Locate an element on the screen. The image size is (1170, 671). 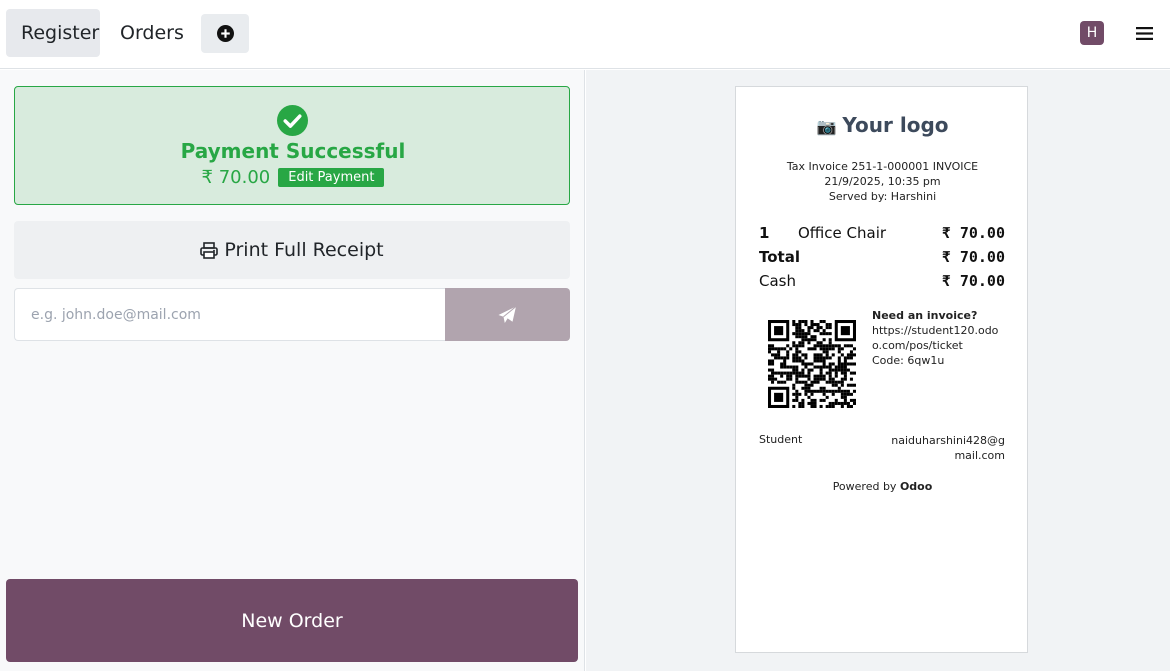
amount-row: ₹ 70.00 Edit Payment is located at coordinates (293, 177).